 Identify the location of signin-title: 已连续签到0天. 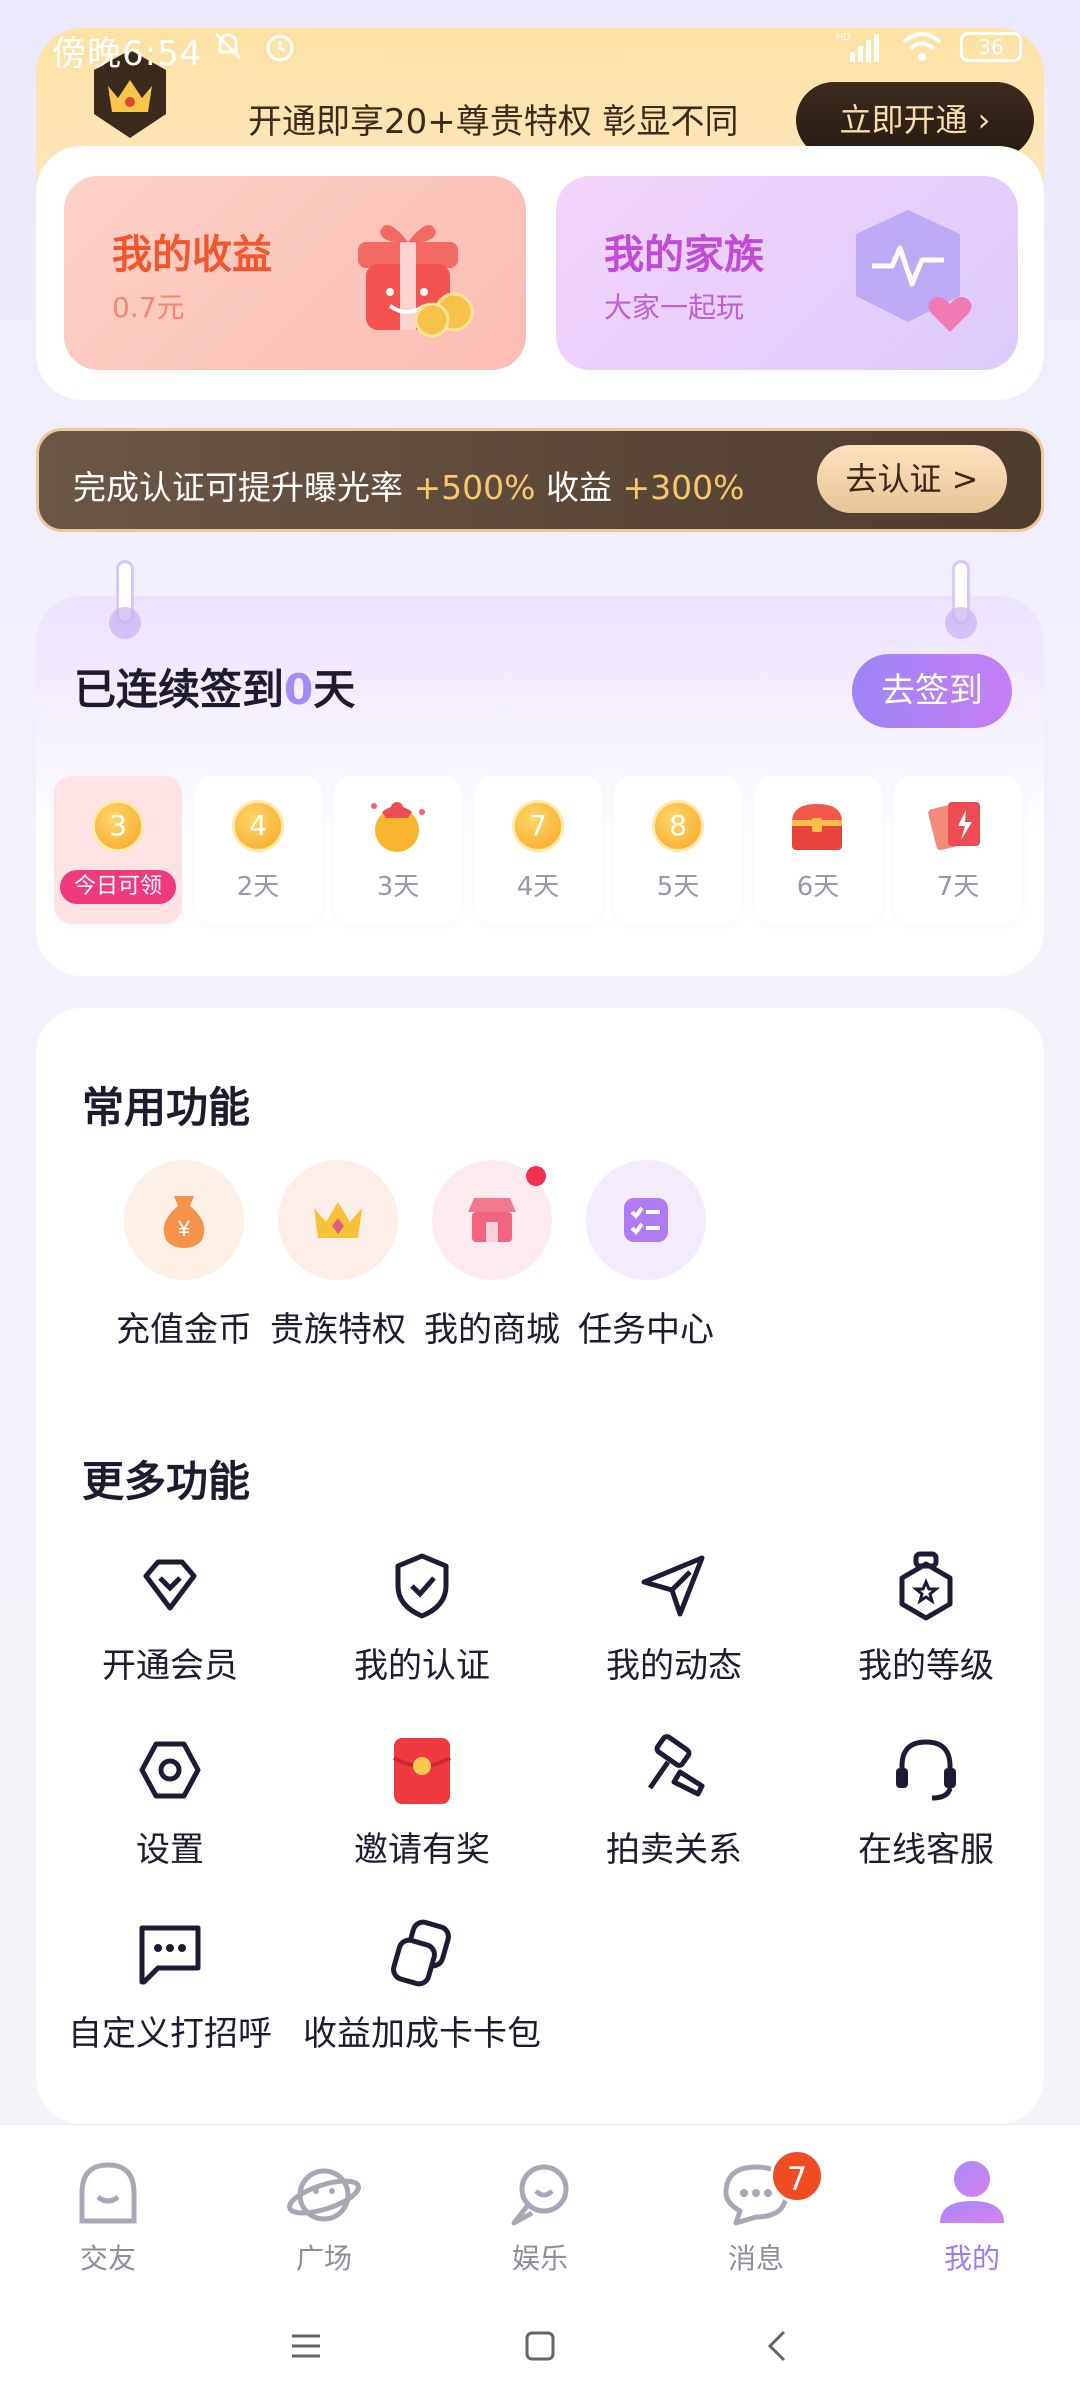
(214, 686).